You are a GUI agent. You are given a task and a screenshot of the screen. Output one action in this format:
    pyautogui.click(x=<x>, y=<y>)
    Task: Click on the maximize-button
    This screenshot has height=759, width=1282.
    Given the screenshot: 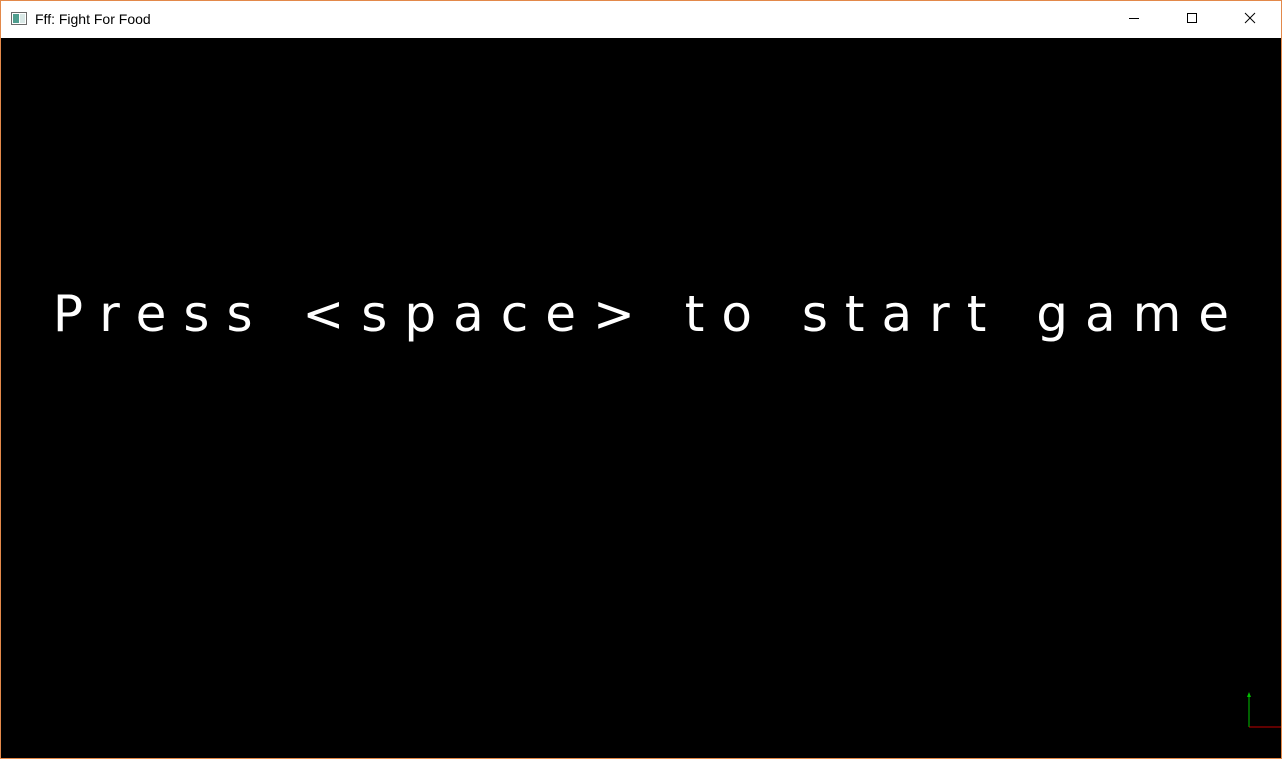 What is the action you would take?
    pyautogui.click(x=1192, y=19)
    